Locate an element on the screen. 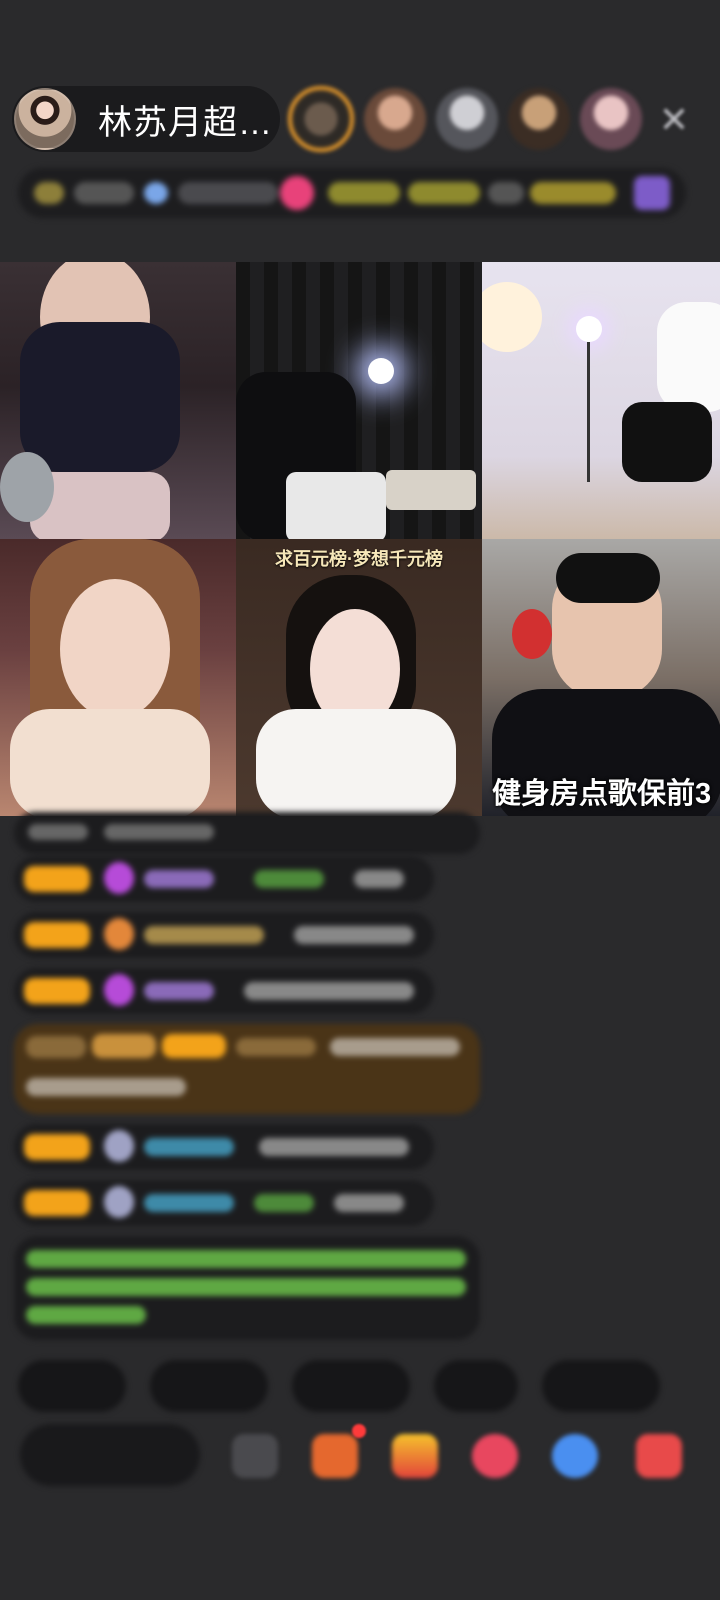  guest-video-caption: 求百元榜·梦想千元榜 is located at coordinates (359, 559).